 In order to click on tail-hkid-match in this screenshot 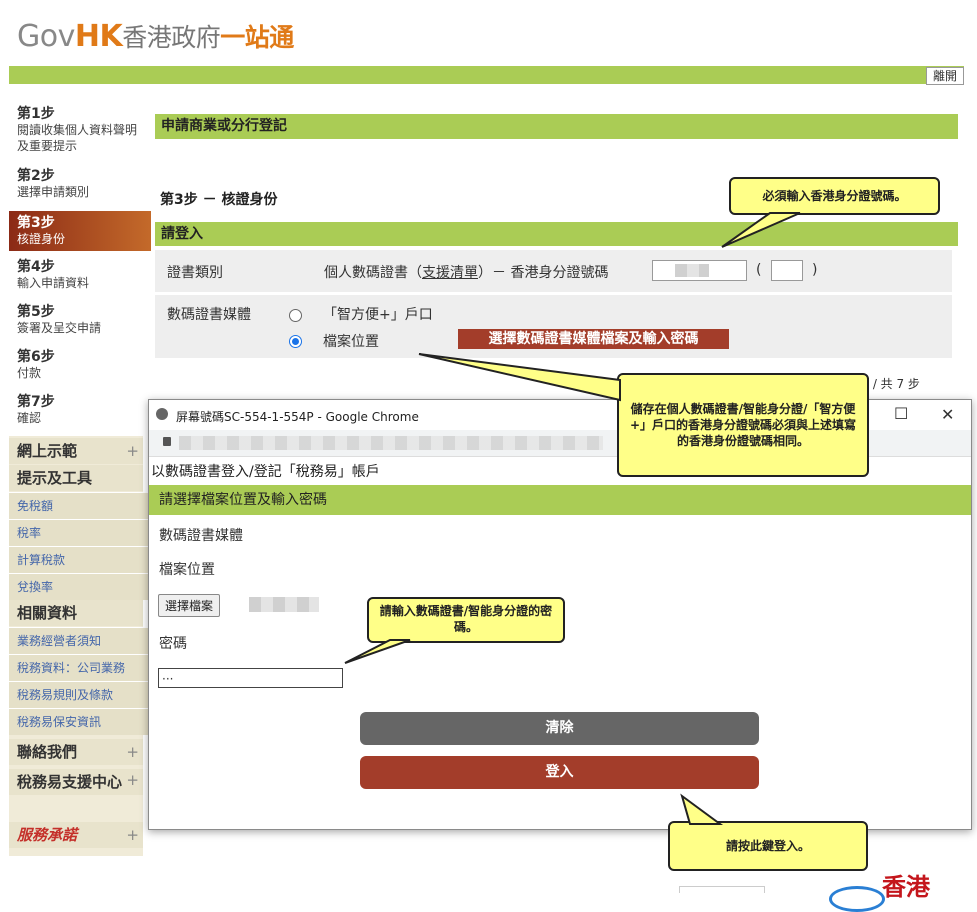, I will do `click(519, 377)`.